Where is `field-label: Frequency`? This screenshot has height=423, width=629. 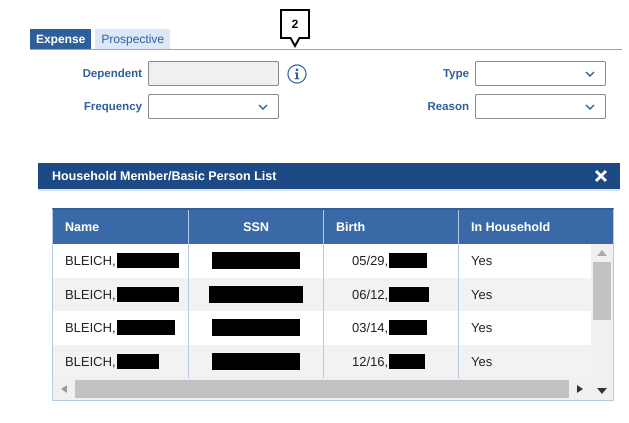
field-label: Frequency is located at coordinates (112, 106).